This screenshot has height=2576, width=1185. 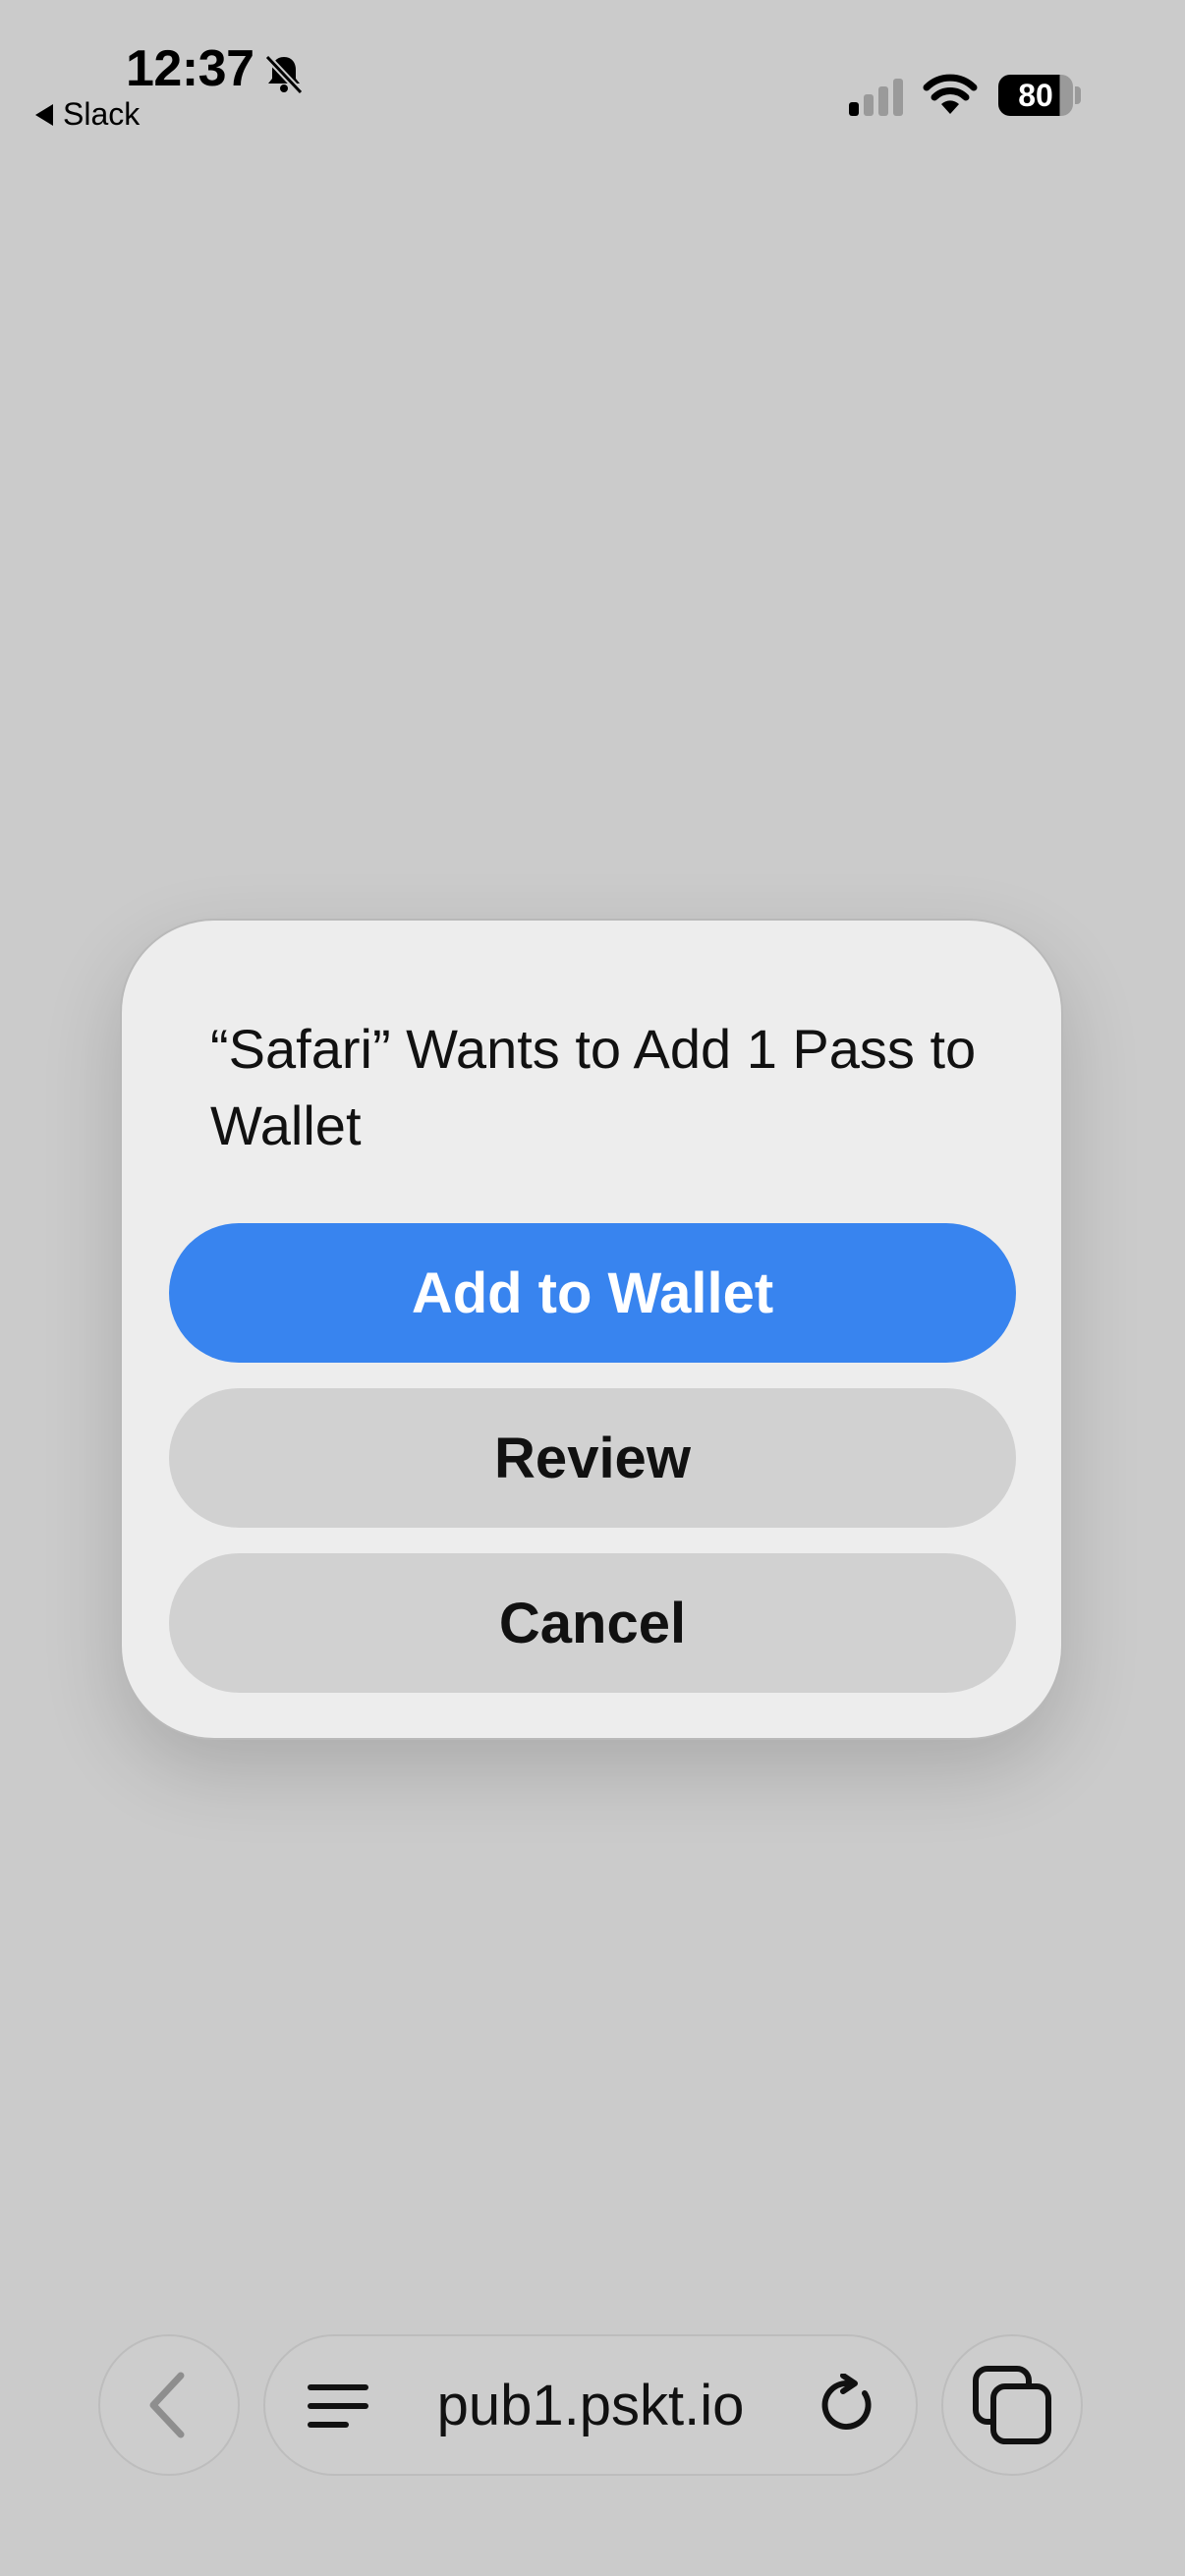 What do you see at coordinates (592, 1623) in the screenshot?
I see `cancel-button: Cancel` at bounding box center [592, 1623].